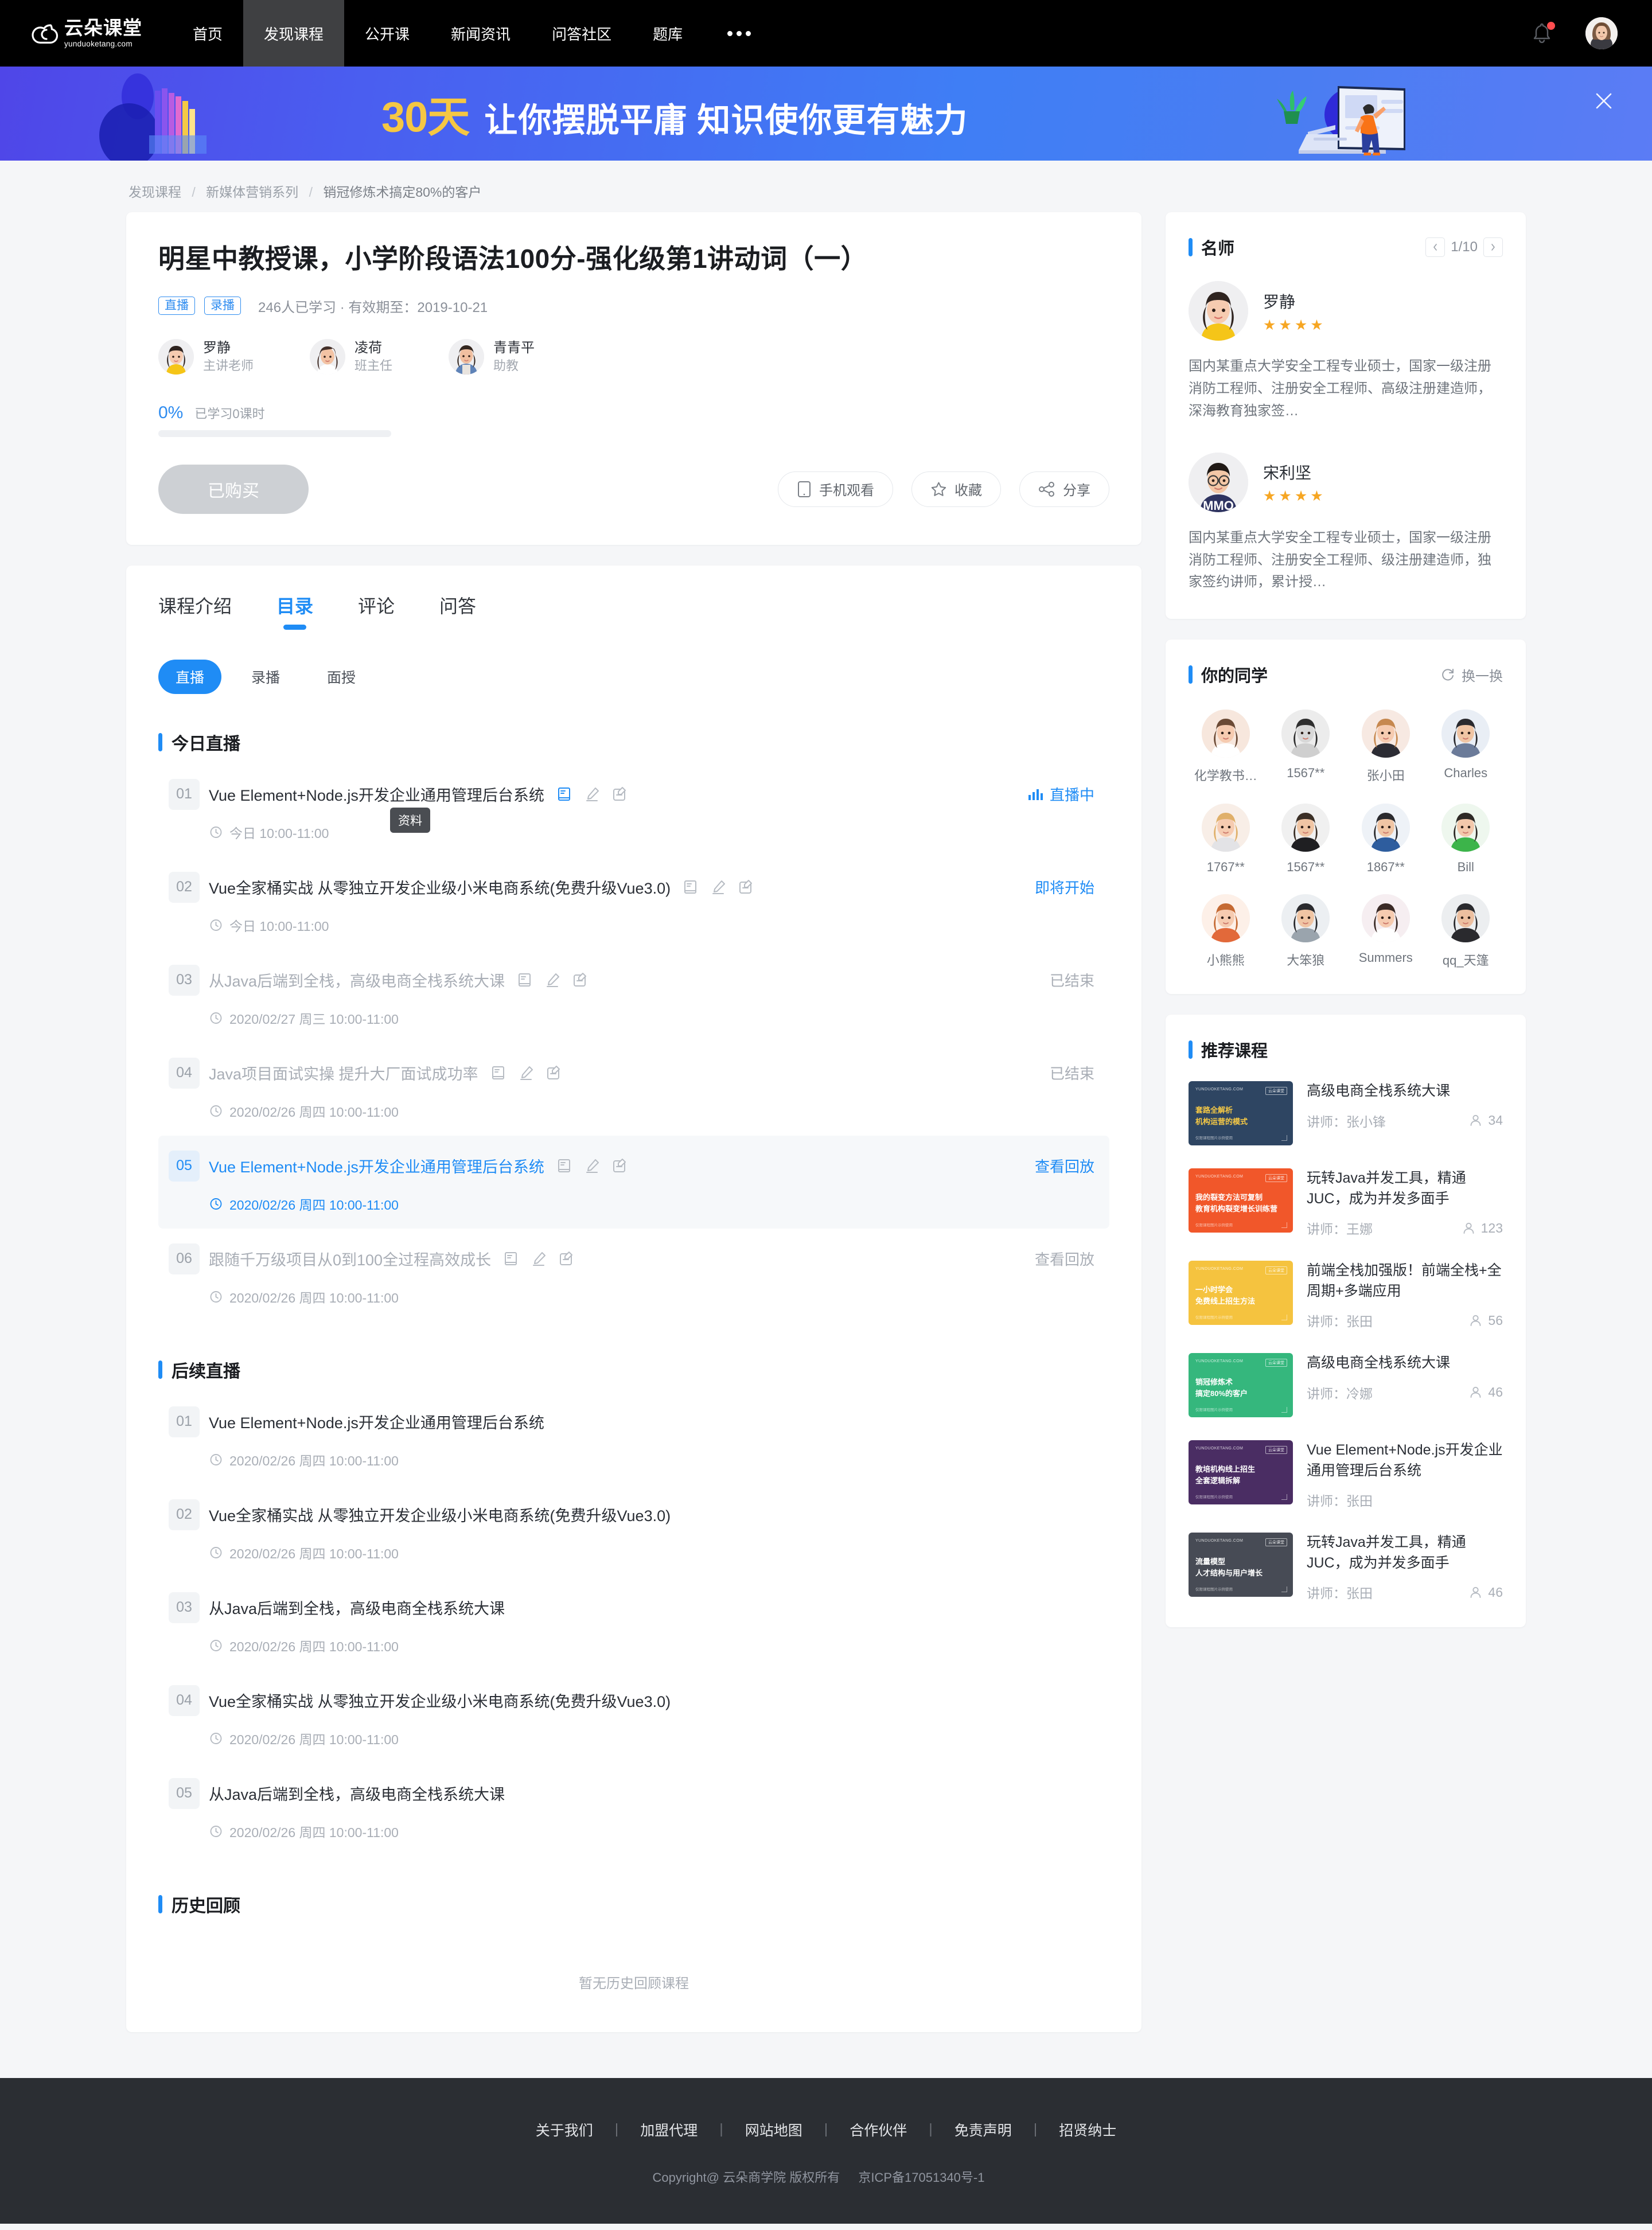 The image size is (1652, 2230). I want to click on nav-item-home: 首页, so click(207, 33).